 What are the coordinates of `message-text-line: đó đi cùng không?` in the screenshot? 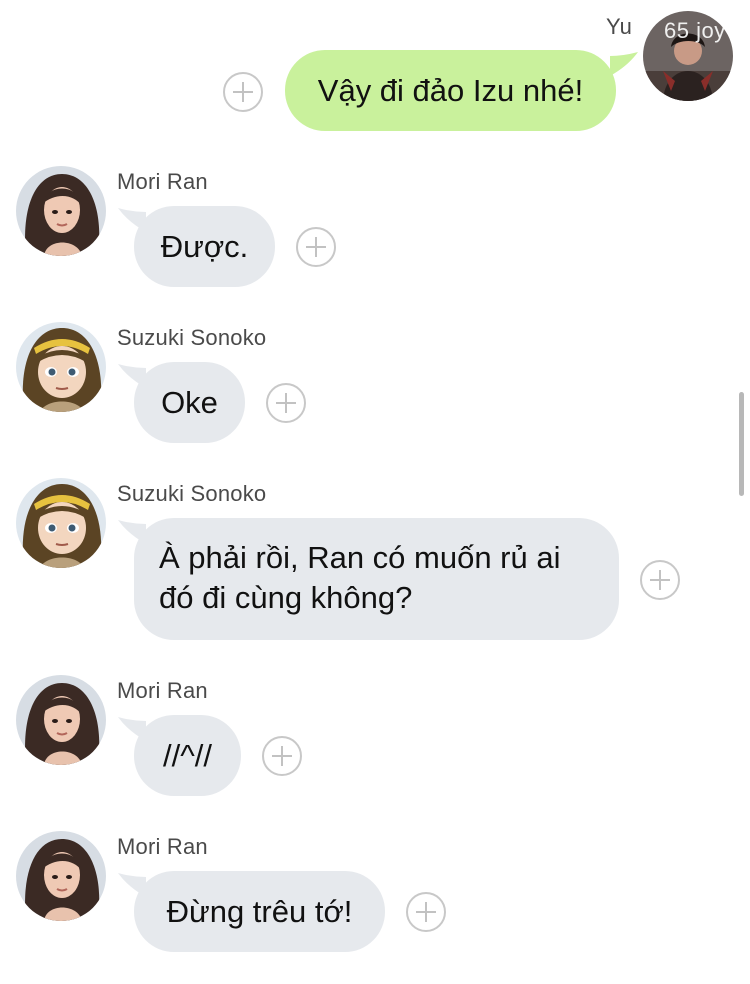 It's located at (286, 597).